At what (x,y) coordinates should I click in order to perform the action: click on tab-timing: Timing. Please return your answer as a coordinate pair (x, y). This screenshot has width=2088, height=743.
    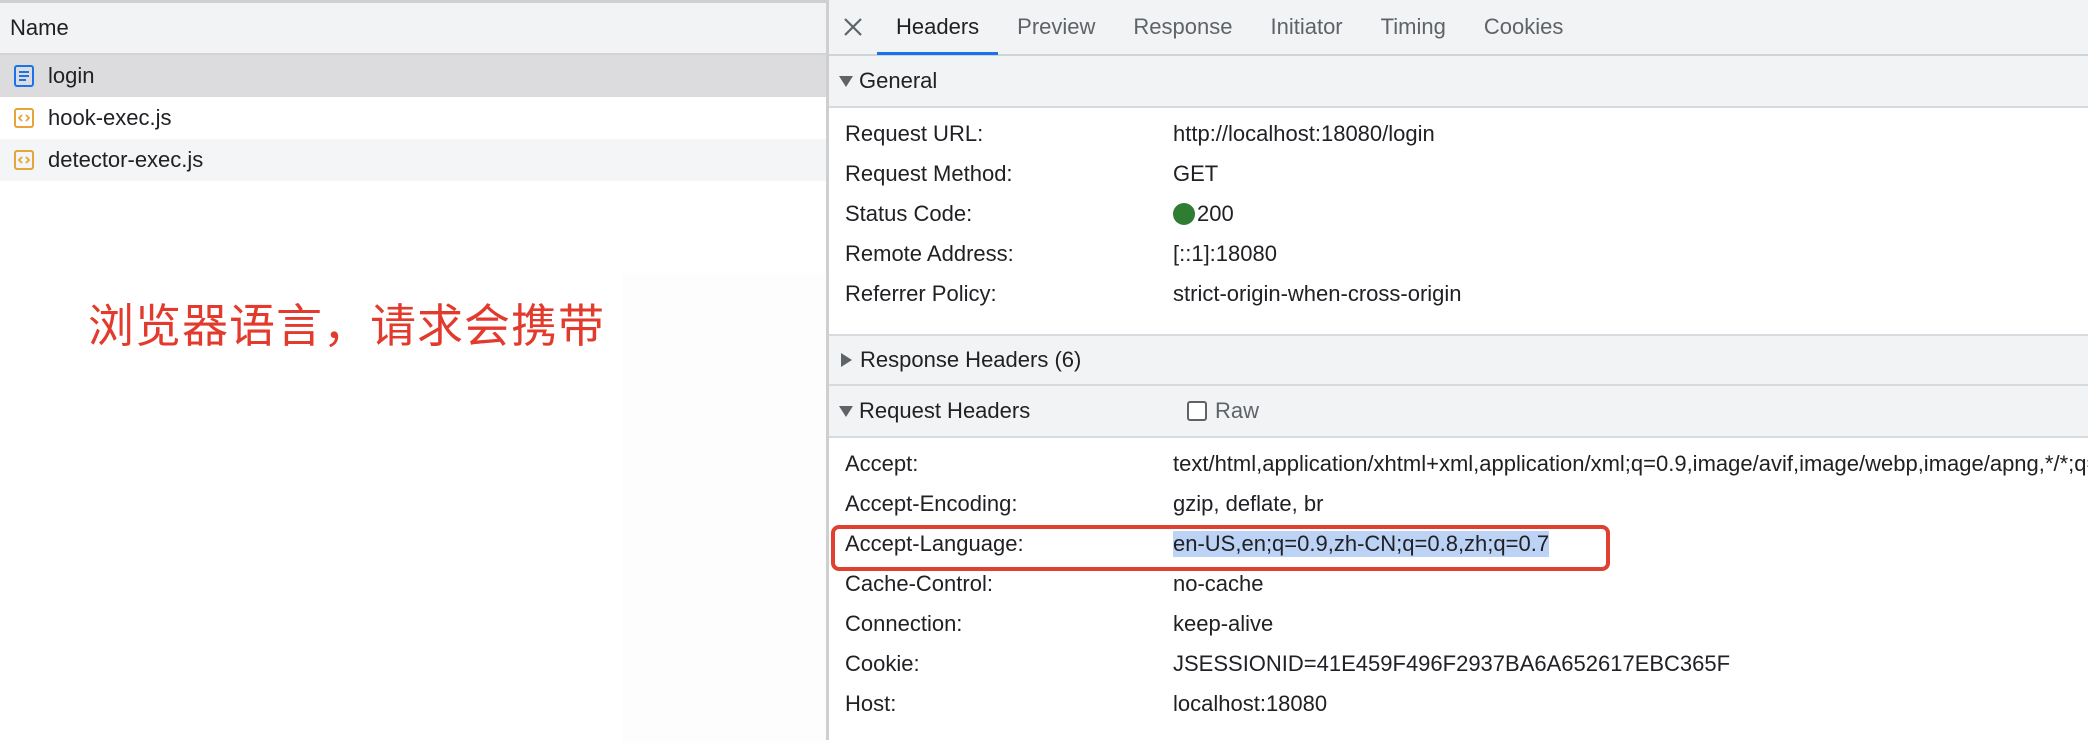
    Looking at the image, I should click on (1413, 27).